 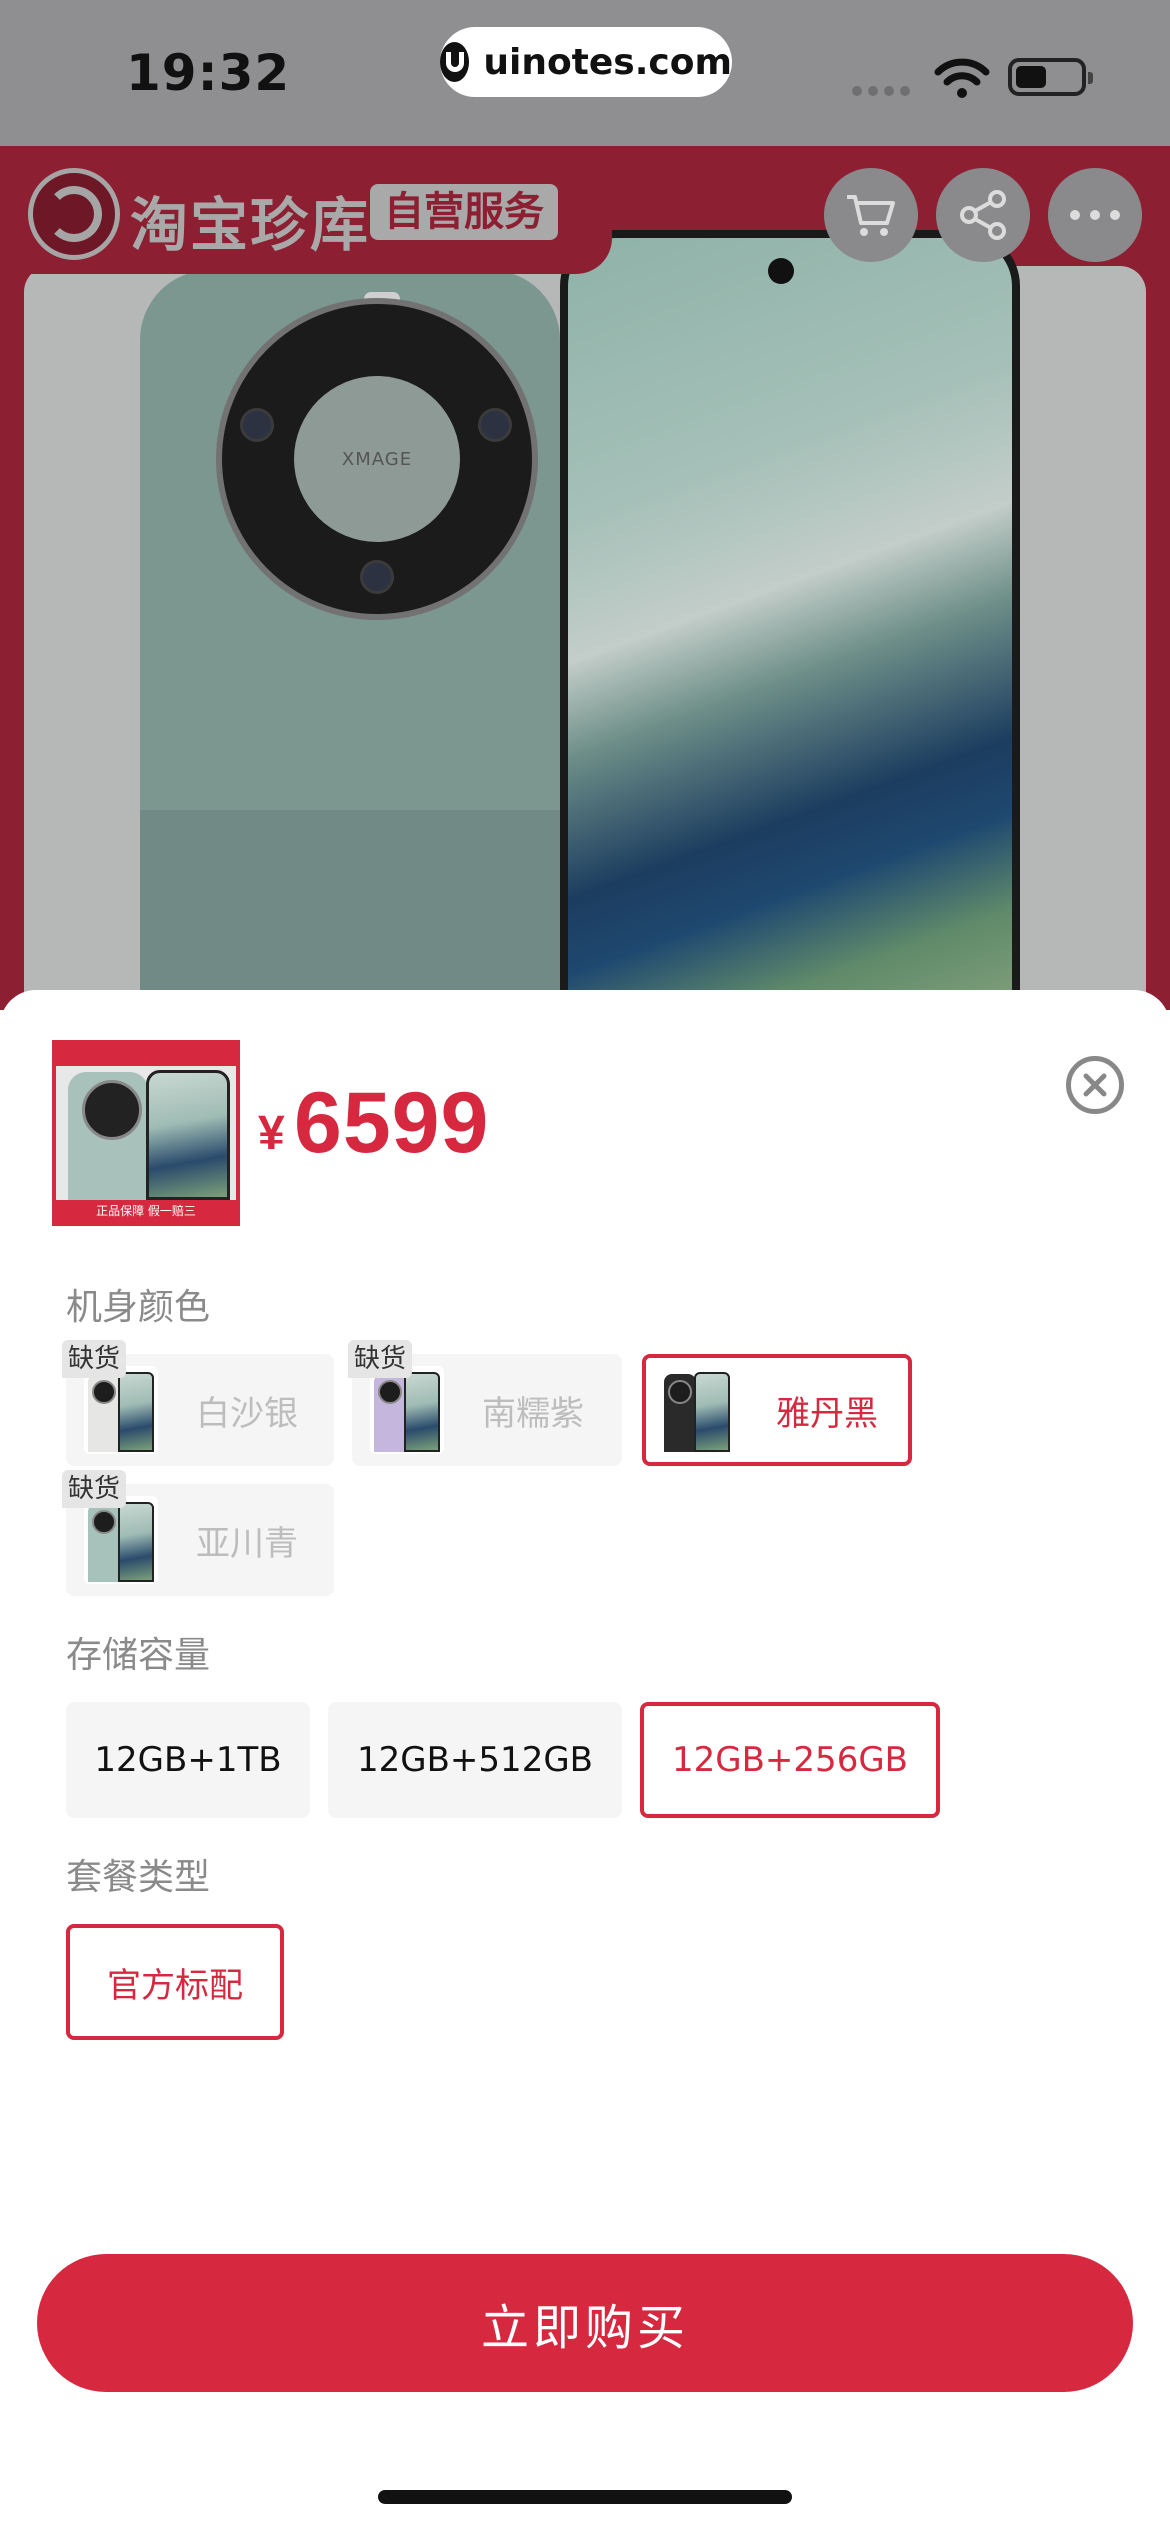 I want to click on more-icon, so click(x=1095, y=215).